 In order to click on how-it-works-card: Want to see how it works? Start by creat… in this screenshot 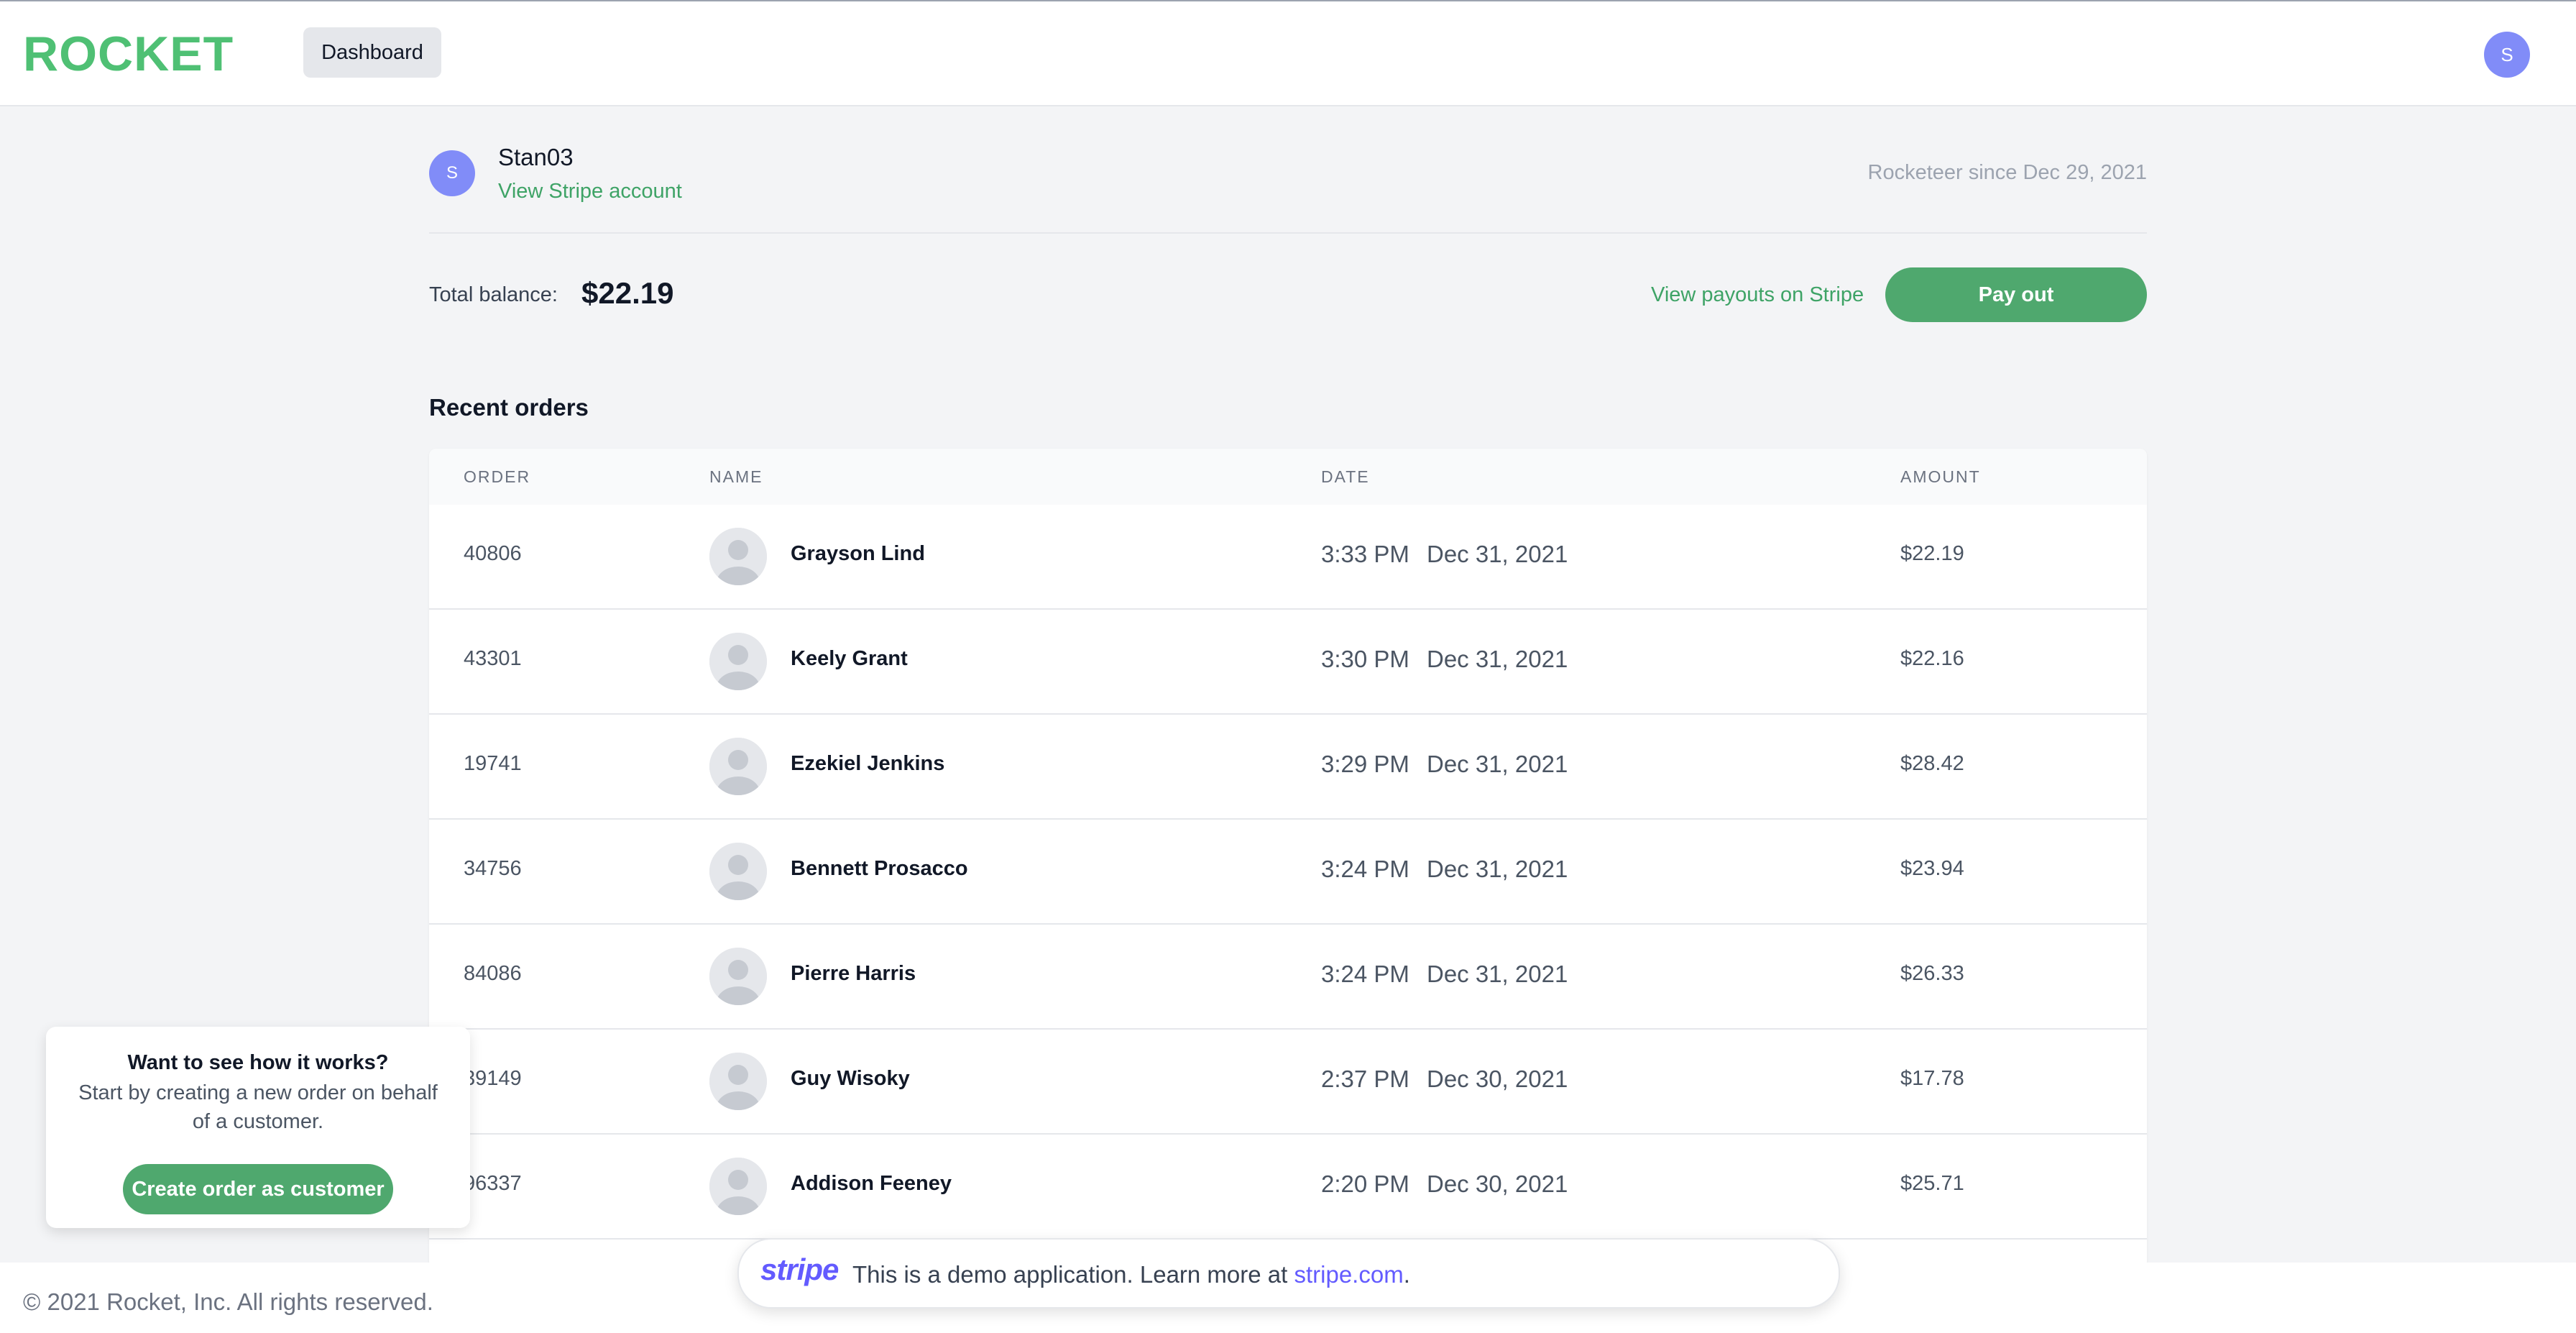, I will do `click(258, 1128)`.